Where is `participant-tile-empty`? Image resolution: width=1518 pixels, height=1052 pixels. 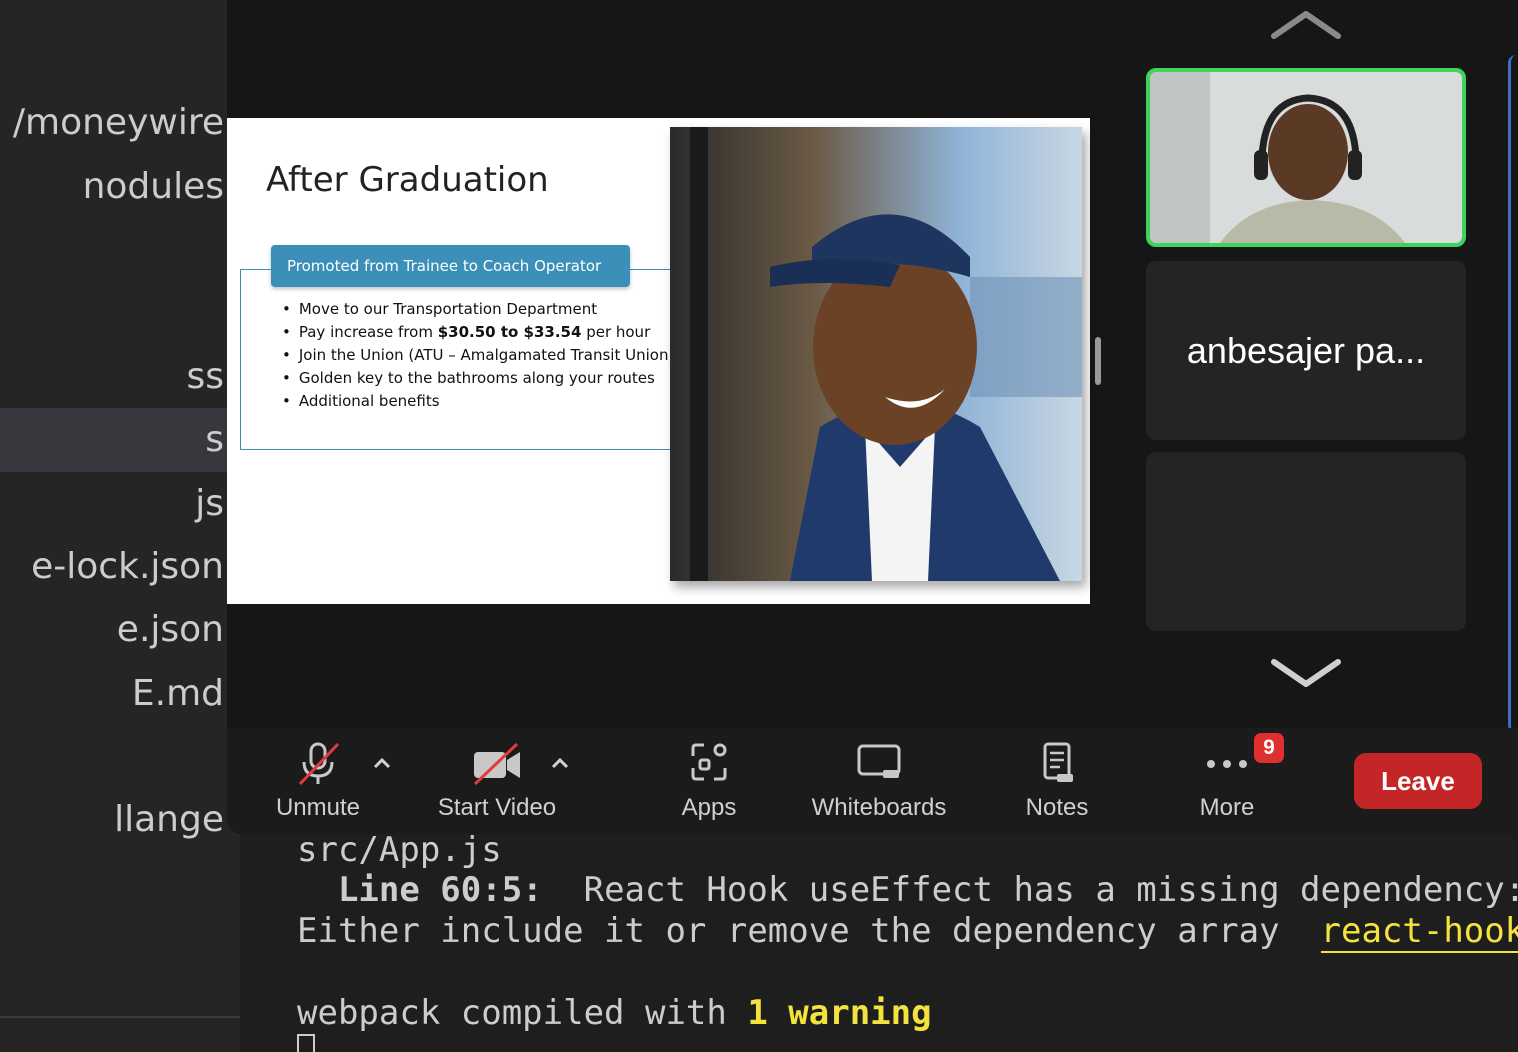 participant-tile-empty is located at coordinates (1306, 541).